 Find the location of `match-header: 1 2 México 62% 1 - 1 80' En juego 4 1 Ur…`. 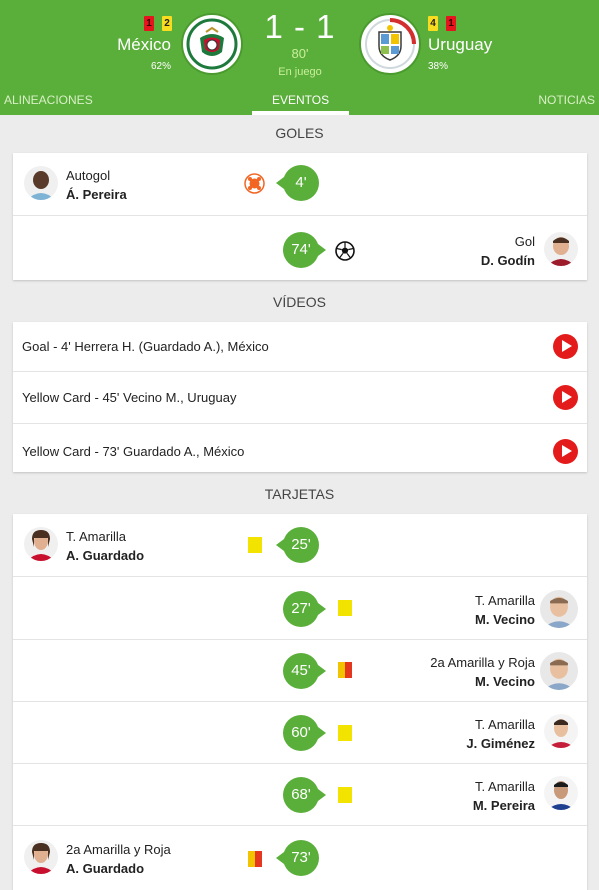

match-header: 1 2 México 62% 1 - 1 80' En juego 4 1 Ur… is located at coordinates (299, 57).